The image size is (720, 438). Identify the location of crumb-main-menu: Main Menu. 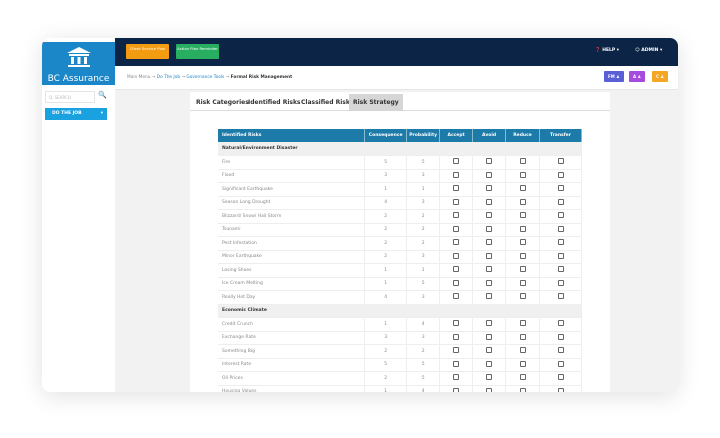
(138, 77).